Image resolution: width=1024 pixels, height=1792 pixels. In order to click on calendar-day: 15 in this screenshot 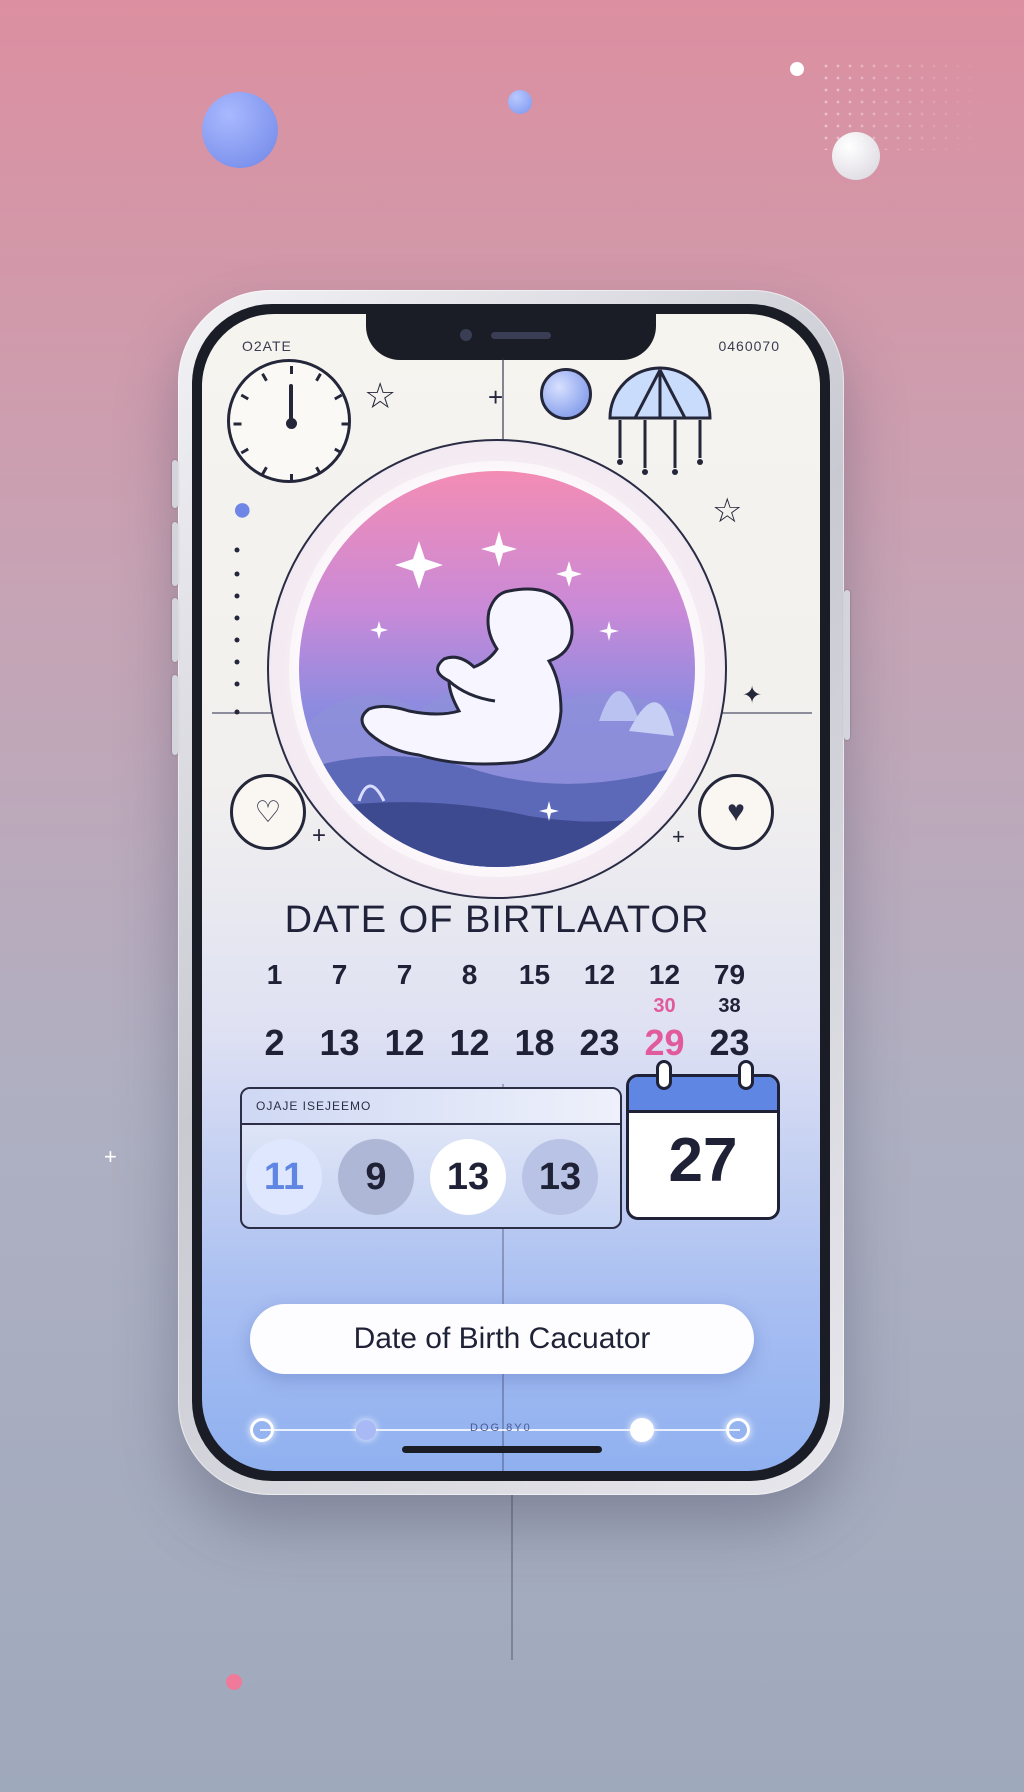, I will do `click(534, 975)`.